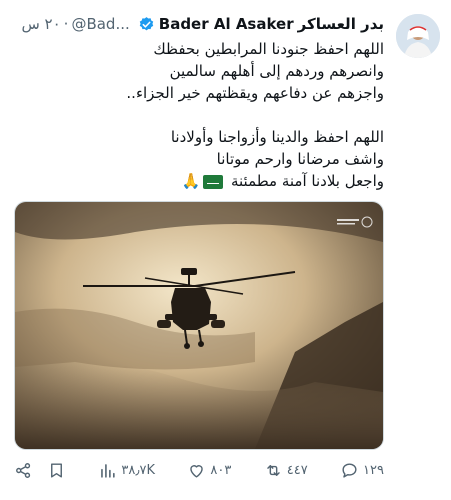  I want to click on reply-button: ١٢٩, so click(362, 470).